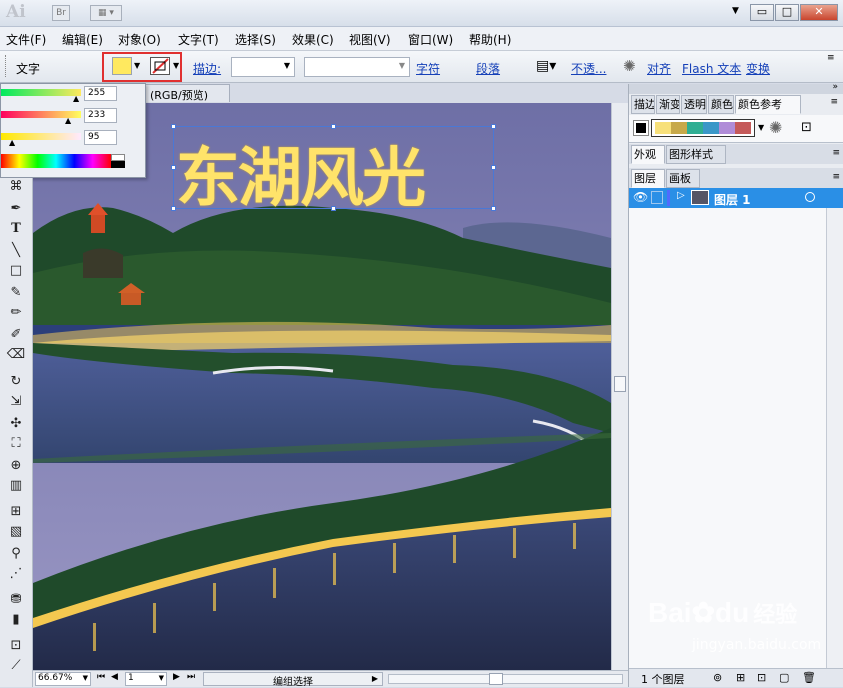 The width and height of the screenshot is (843, 688). What do you see at coordinates (836, 153) in the screenshot?
I see `appearance-menu-icon: ≡` at bounding box center [836, 153].